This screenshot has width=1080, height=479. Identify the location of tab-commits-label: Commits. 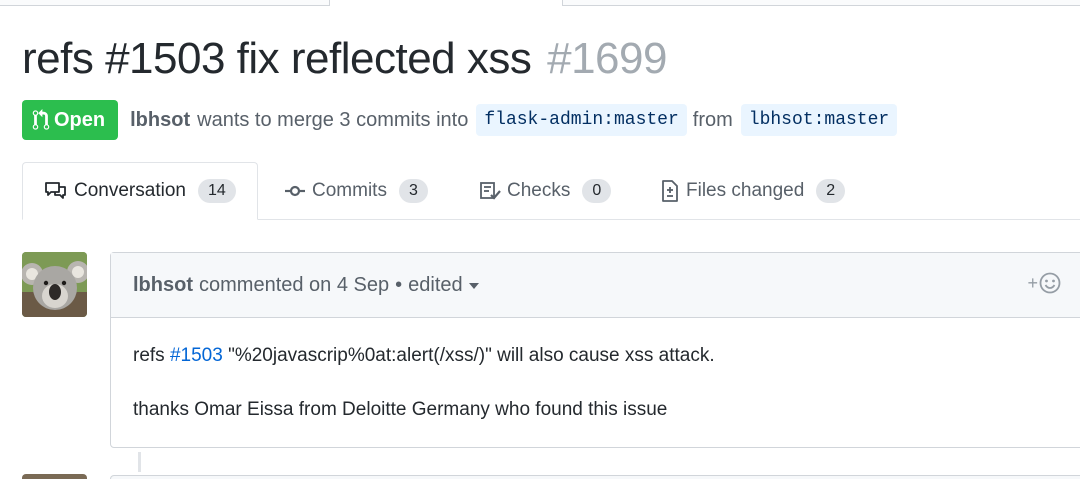
(349, 190).